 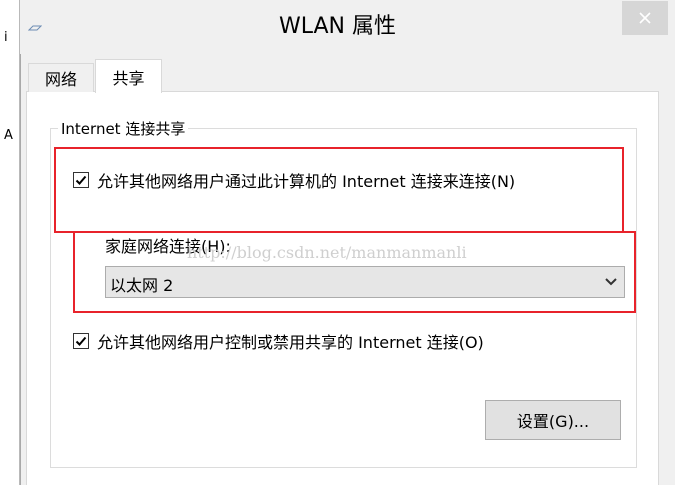 I want to click on close-button, so click(x=645, y=18).